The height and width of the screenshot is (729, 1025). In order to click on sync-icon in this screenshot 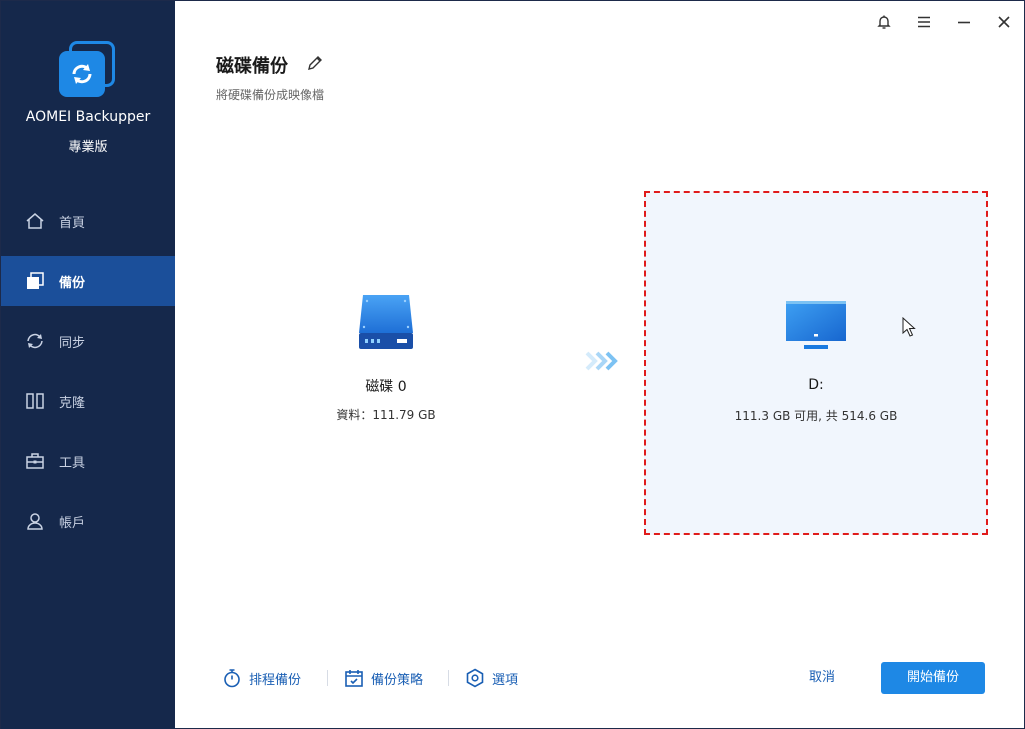, I will do `click(35, 341)`.